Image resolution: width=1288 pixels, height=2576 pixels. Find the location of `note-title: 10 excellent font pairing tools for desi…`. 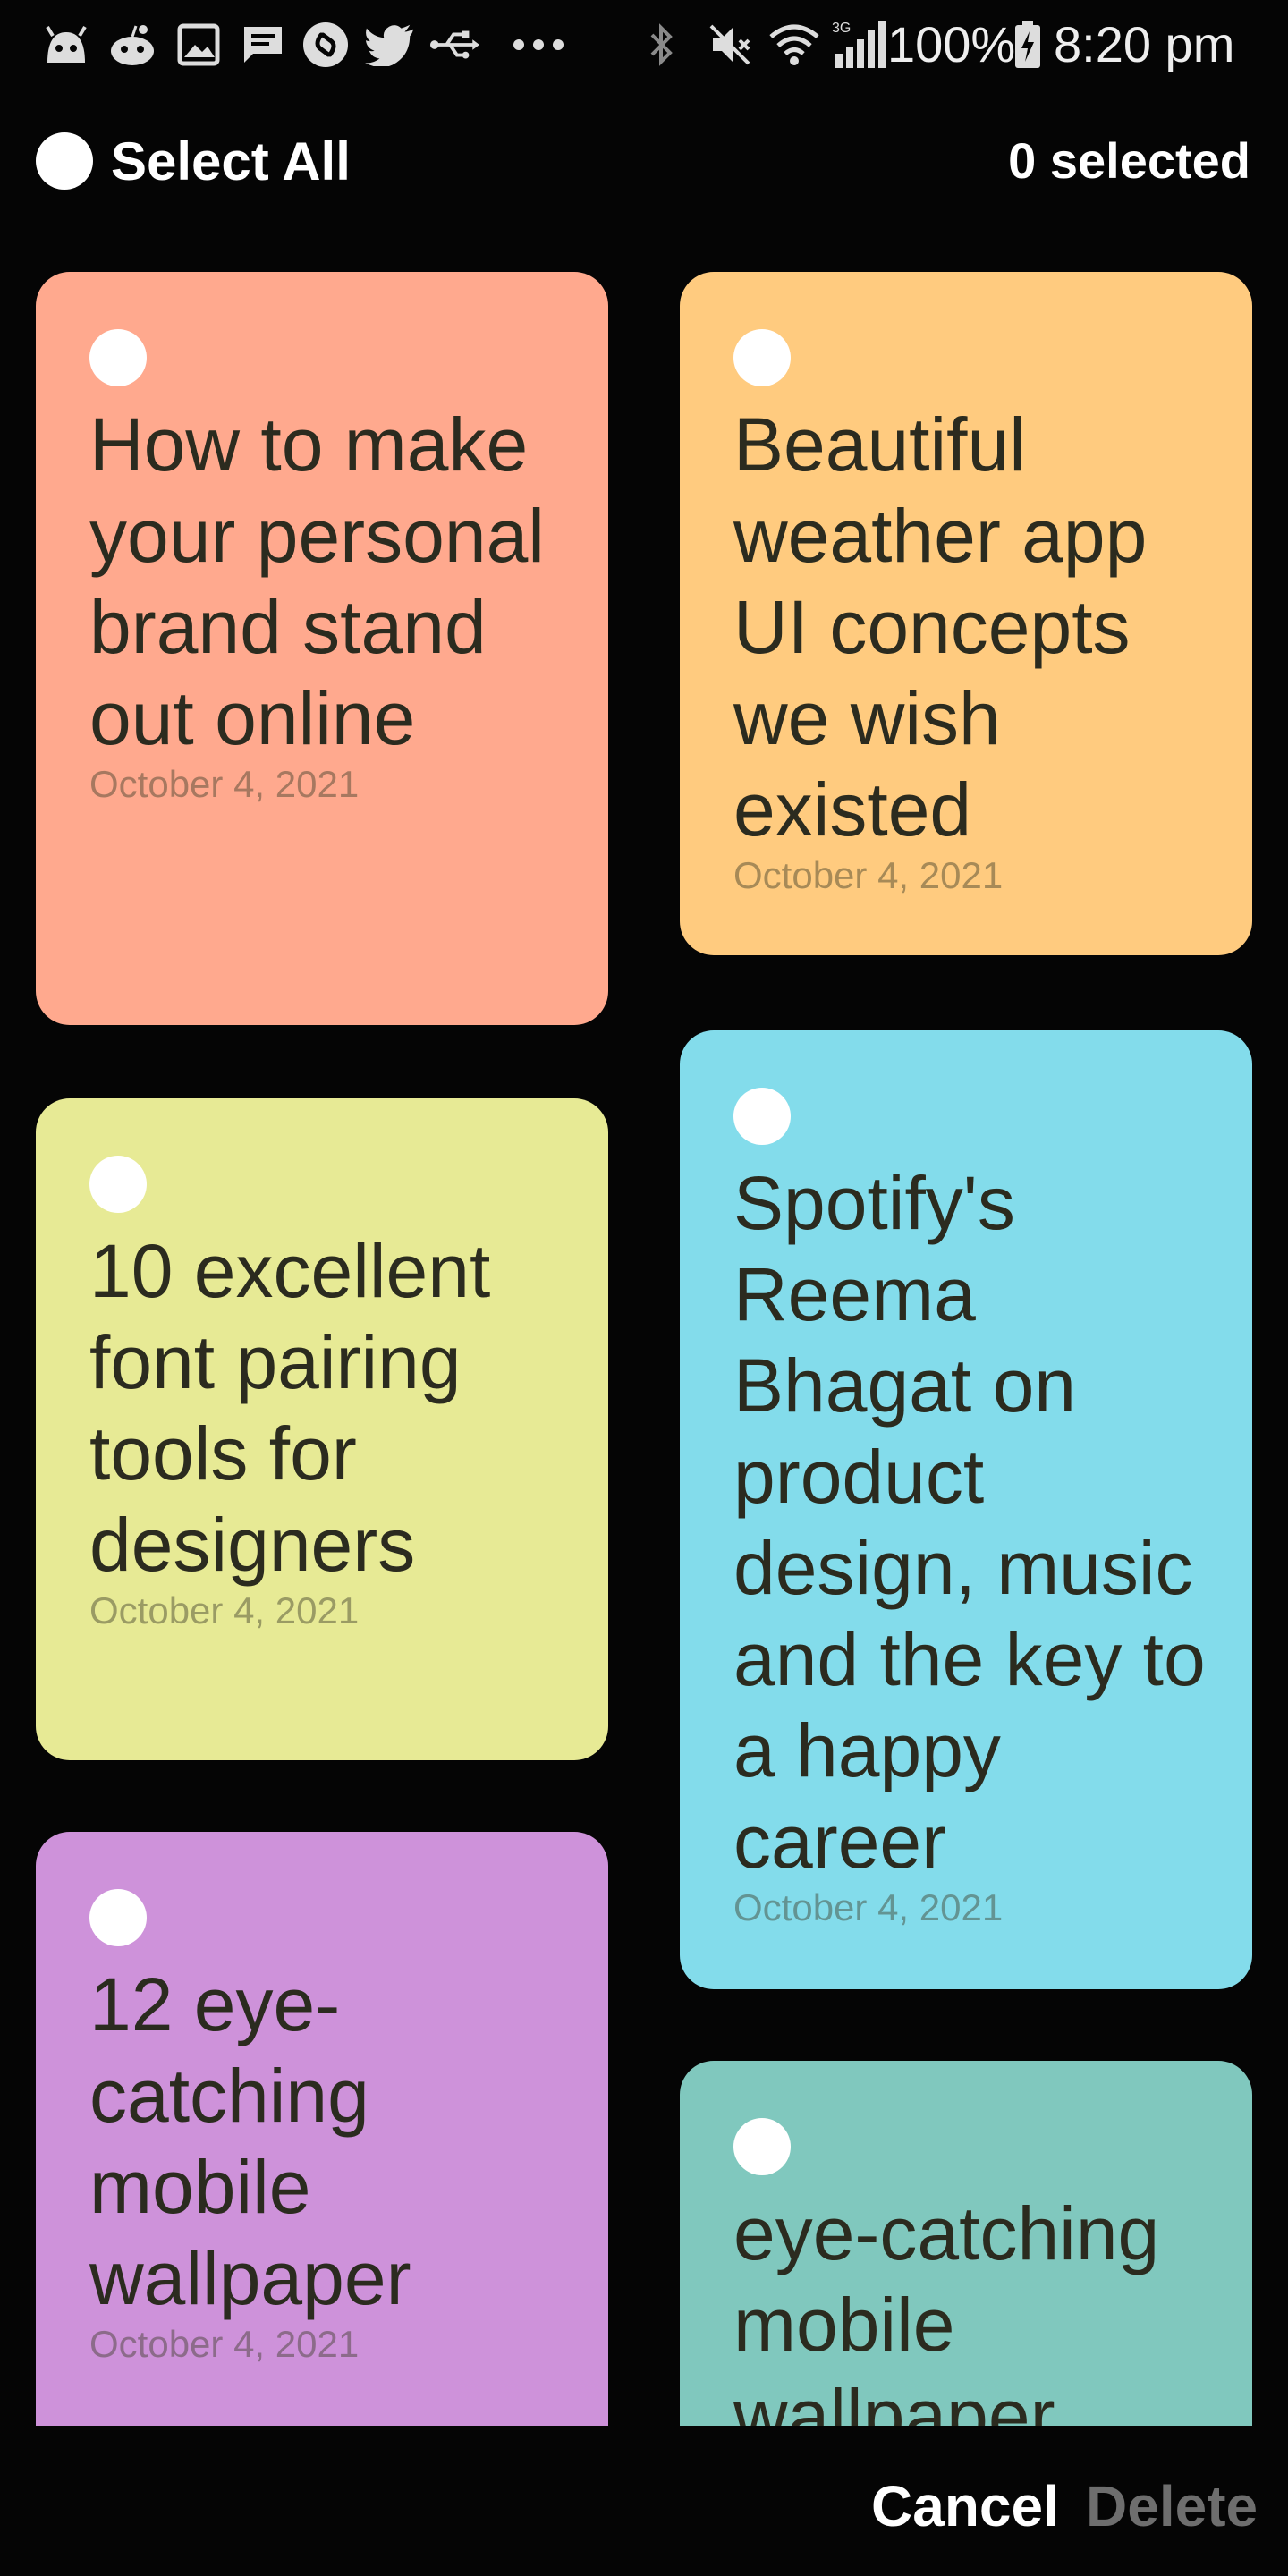

note-title: 10 excellent font pairing tools for desi… is located at coordinates (290, 1408).